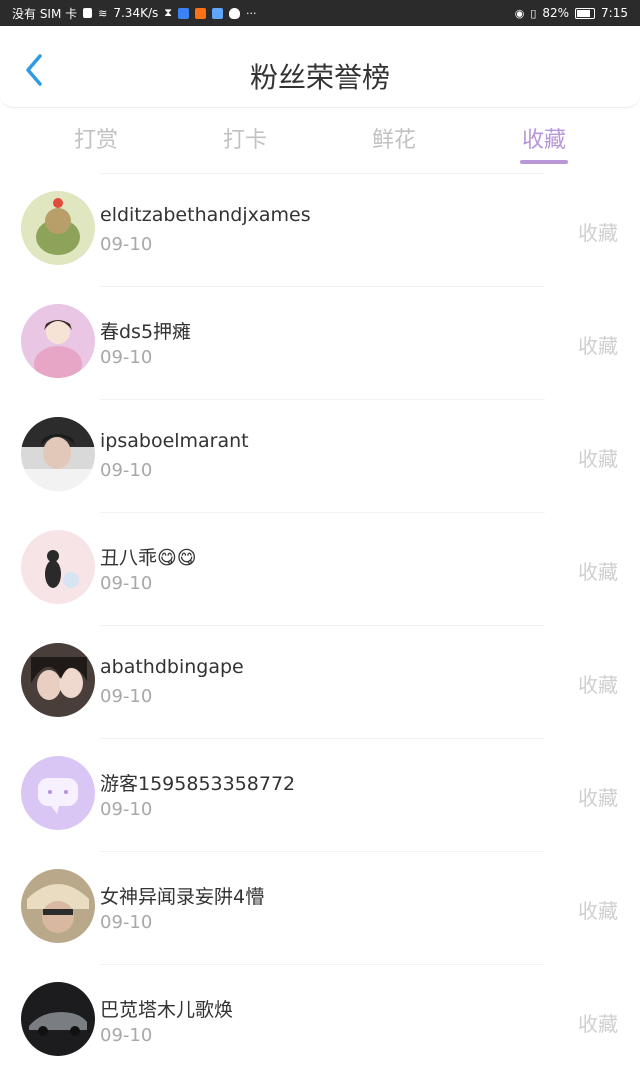  What do you see at coordinates (148, 558) in the screenshot?
I see `fan-name: 丑八乖😋😋` at bounding box center [148, 558].